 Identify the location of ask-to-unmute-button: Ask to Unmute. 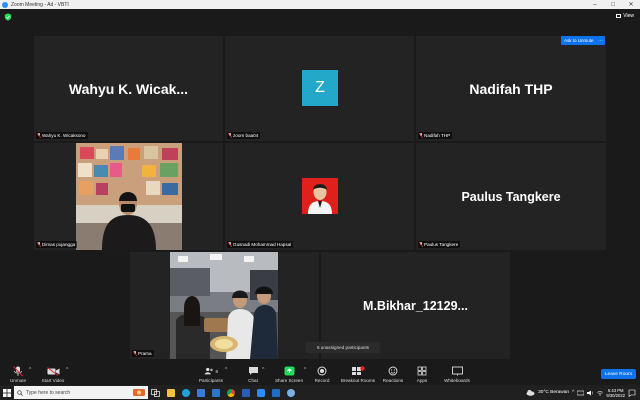
(579, 40).